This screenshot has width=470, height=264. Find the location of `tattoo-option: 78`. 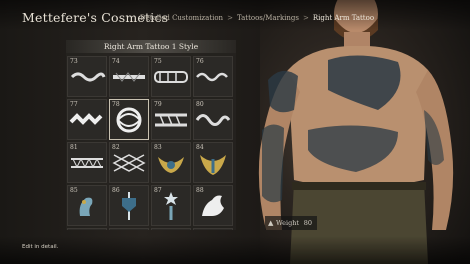

tattoo-option: 78 is located at coordinates (129, 119).